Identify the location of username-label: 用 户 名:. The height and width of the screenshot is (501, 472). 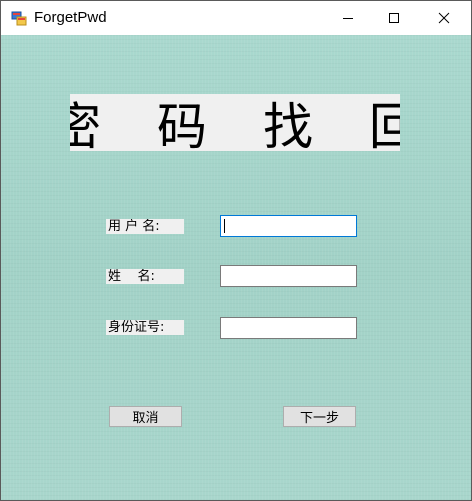
(145, 226).